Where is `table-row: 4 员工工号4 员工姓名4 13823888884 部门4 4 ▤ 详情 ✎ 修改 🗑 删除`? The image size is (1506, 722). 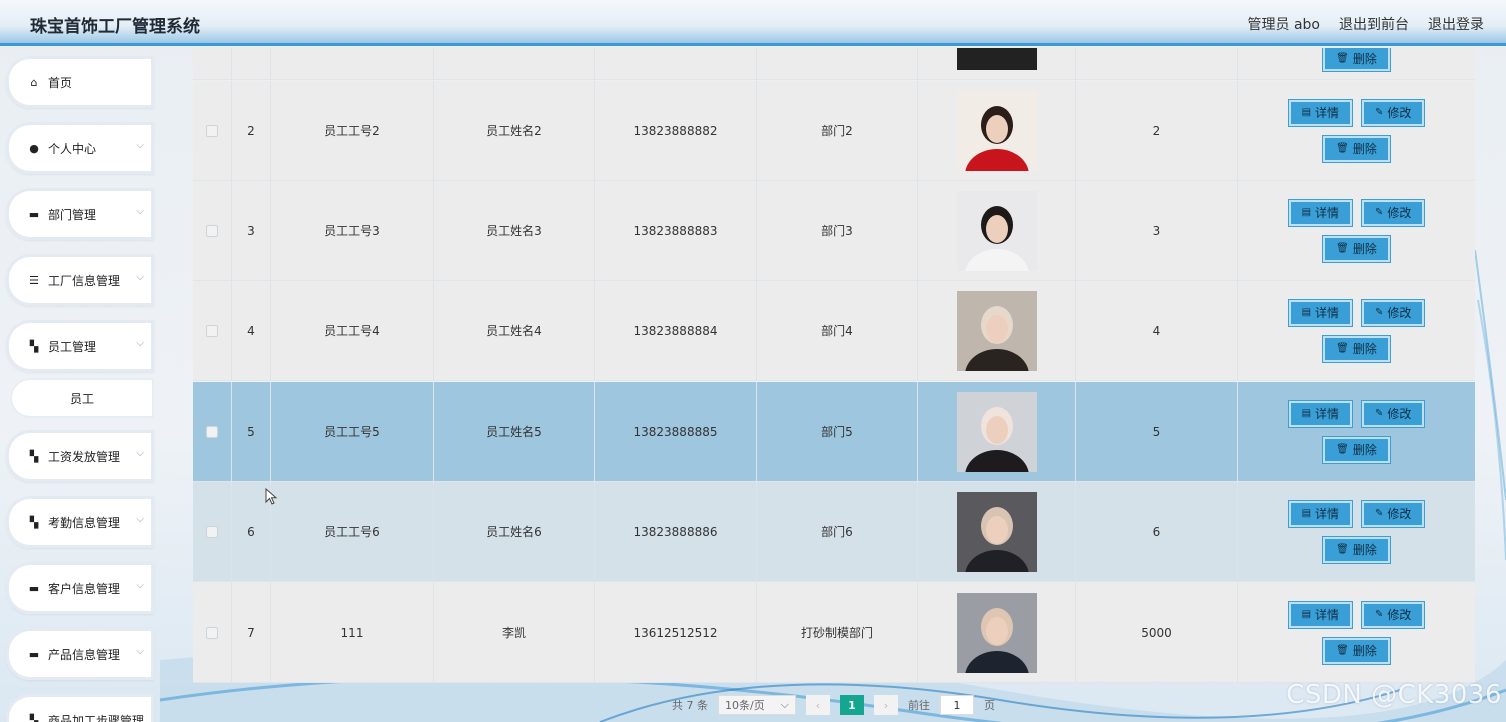 table-row: 4 员工工号4 员工姓名4 13823888884 部门4 4 ▤ 详情 ✎ 修改 🗑 删除 is located at coordinates (834, 331).